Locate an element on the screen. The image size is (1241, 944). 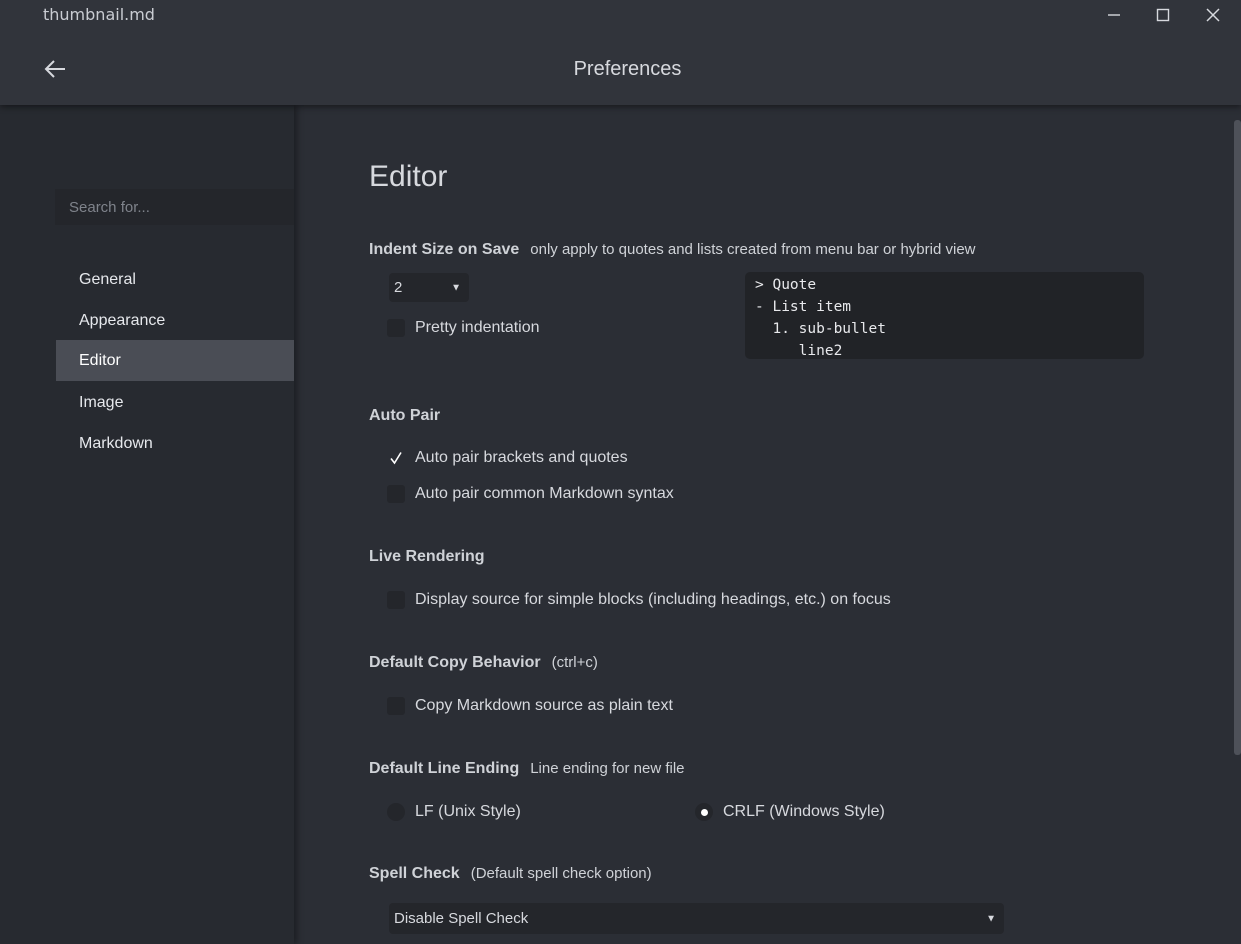
preview-line: 1. sub-bullet is located at coordinates (820, 329).